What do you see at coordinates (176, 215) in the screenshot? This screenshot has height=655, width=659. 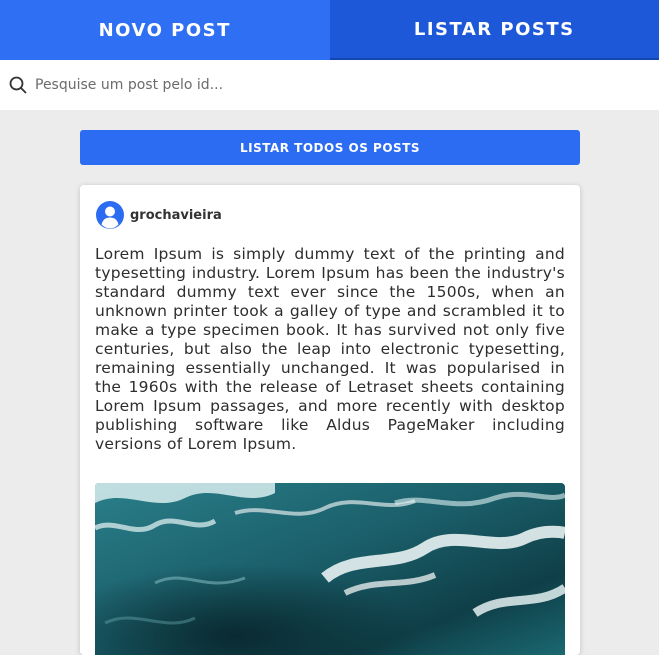 I see `author-name: grochavieira` at bounding box center [176, 215].